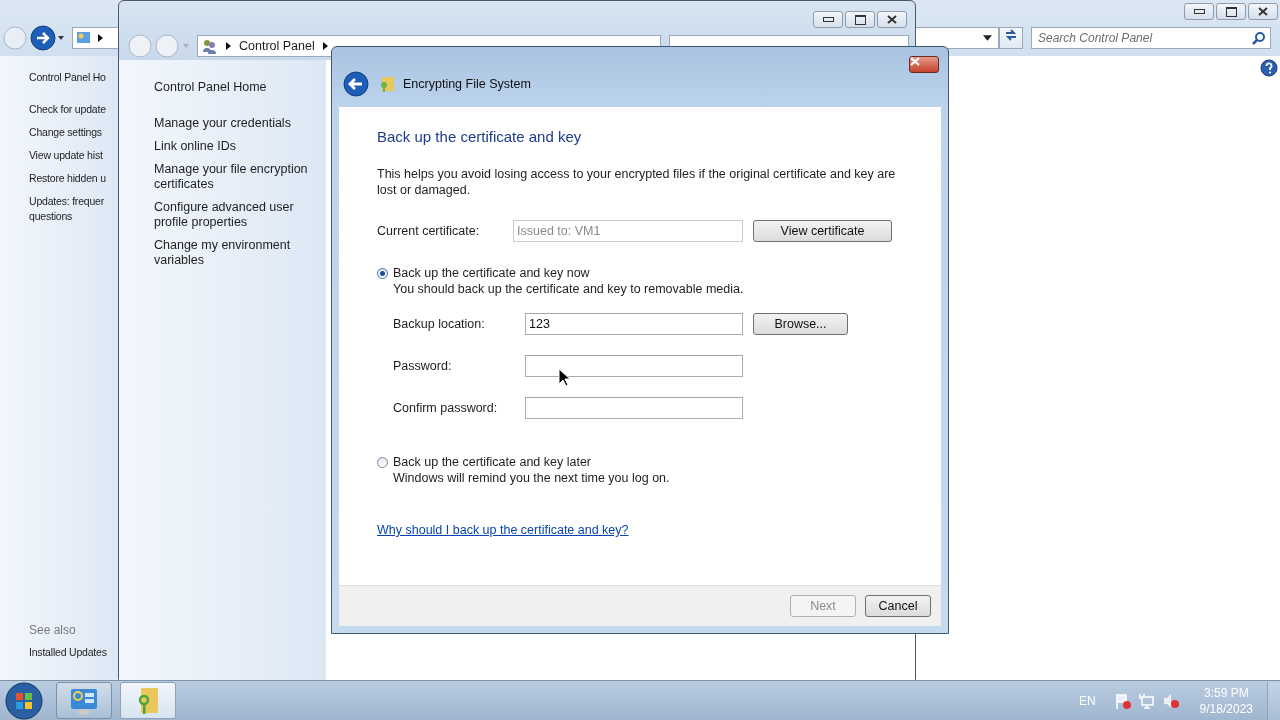 This screenshot has height=720, width=1280. What do you see at coordinates (233, 123) in the screenshot?
I see `sidebar-link: Manage your credentials` at bounding box center [233, 123].